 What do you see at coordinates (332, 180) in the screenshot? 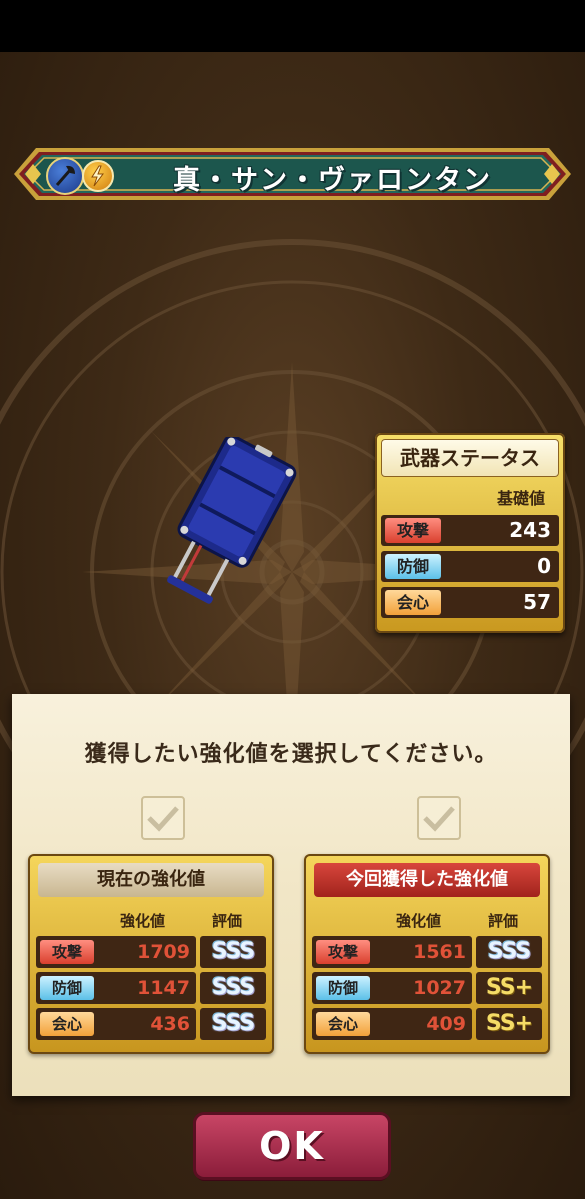
I see `weapon-name: 真・サン・ヴァロンタン` at bounding box center [332, 180].